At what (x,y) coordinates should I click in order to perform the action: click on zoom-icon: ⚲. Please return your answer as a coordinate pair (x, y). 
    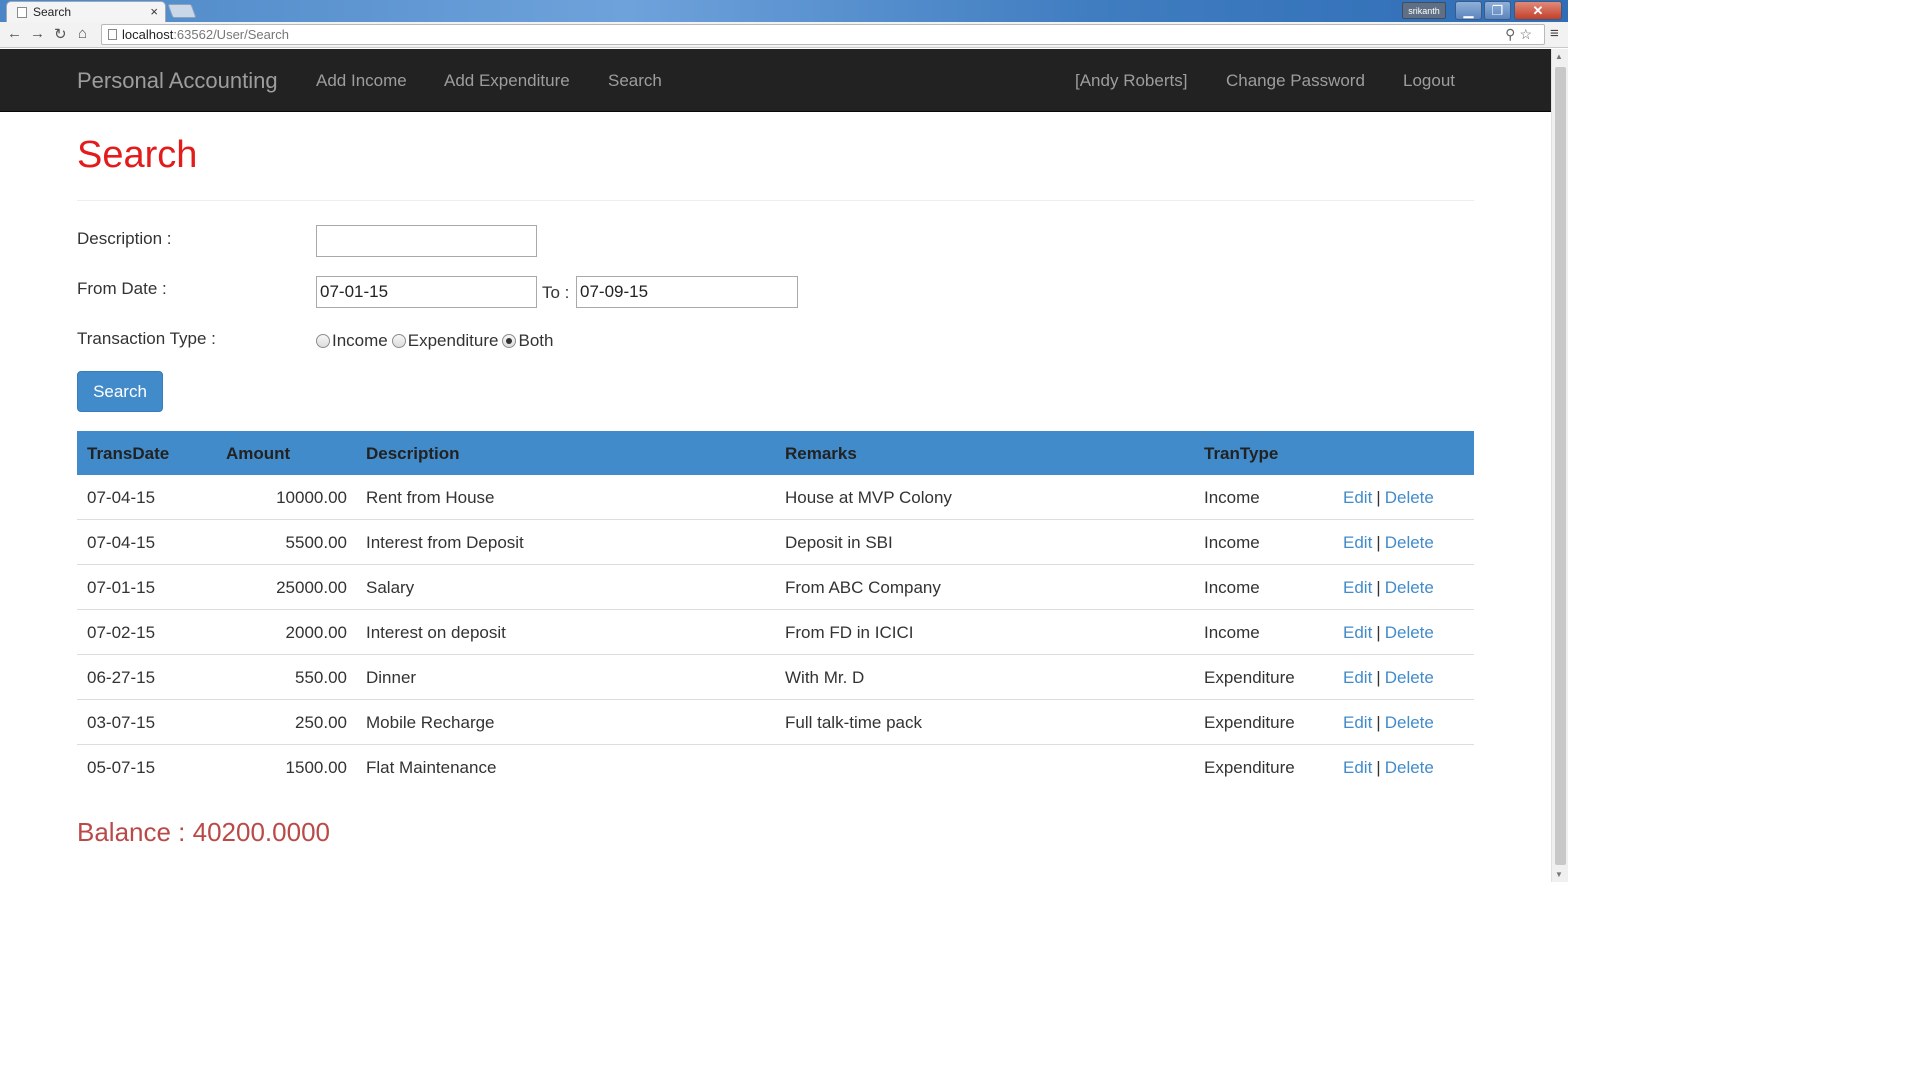
    Looking at the image, I should click on (1512, 34).